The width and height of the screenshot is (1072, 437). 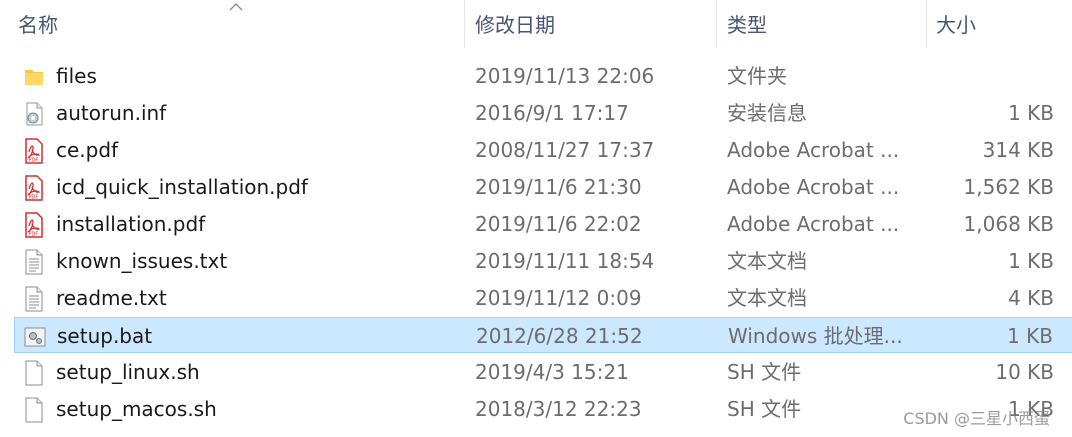 I want to click on file-date: 2018/3/12 22:23, so click(x=558, y=409).